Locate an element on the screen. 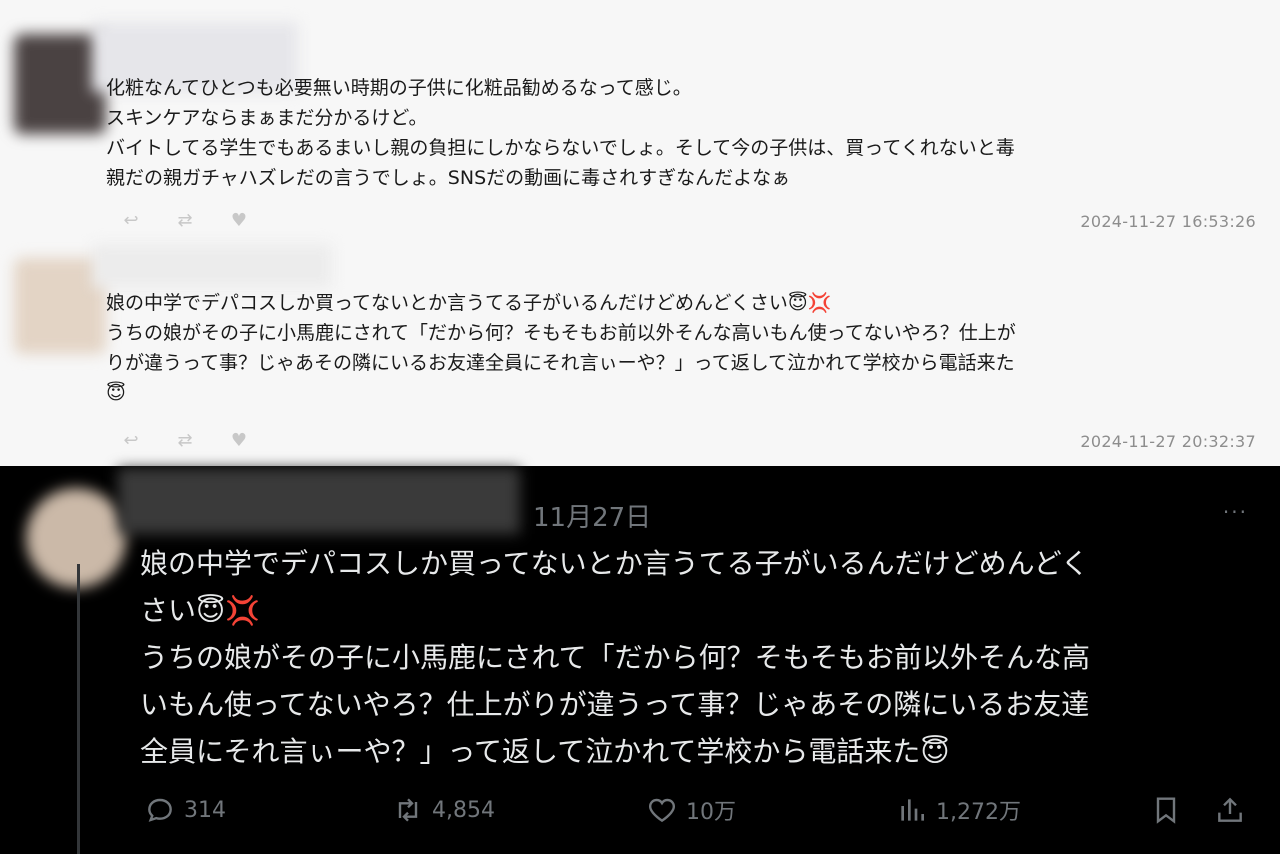 This screenshot has width=1280, height=854. timestamp: 2024-11-27 16:53:26 is located at coordinates (1168, 221).